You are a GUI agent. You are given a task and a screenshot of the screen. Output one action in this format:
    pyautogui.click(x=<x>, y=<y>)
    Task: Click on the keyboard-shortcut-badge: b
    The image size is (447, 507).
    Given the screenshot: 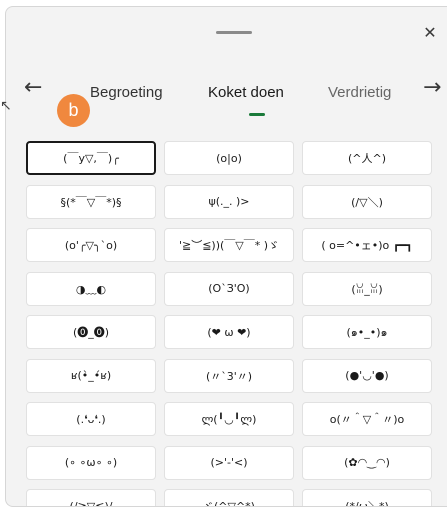 What is the action you would take?
    pyautogui.click(x=73, y=110)
    